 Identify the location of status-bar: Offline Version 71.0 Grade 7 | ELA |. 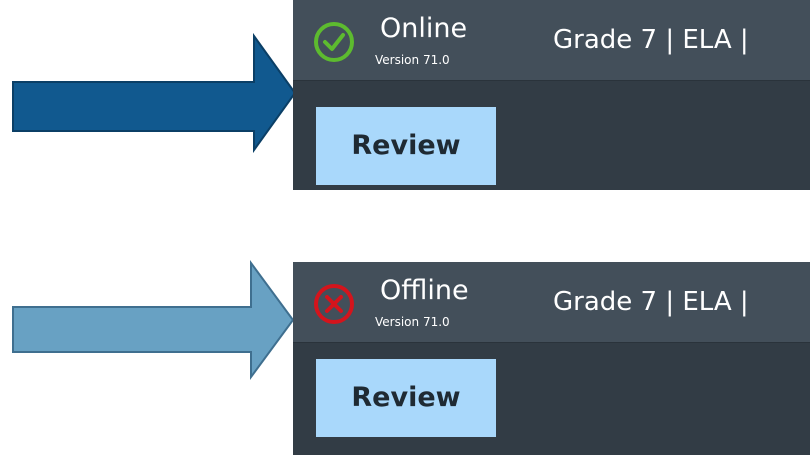
(551, 302).